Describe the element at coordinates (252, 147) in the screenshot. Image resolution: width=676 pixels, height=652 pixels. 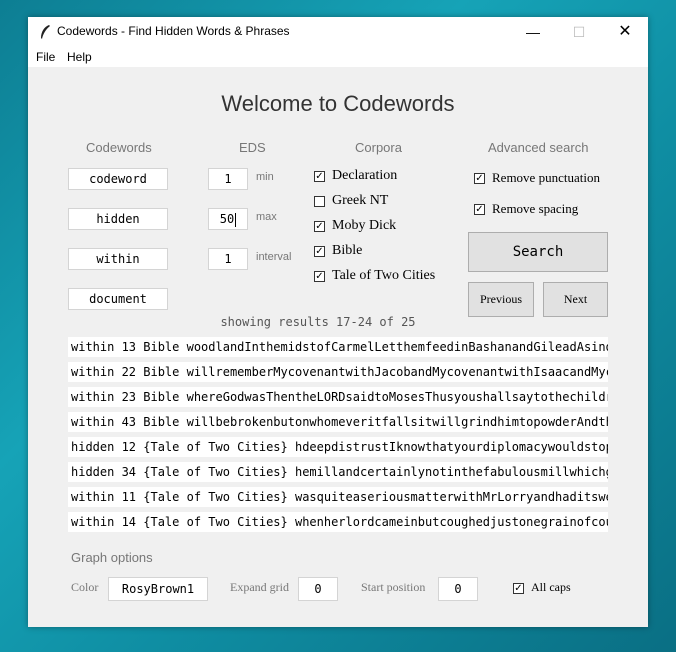
I see `eds-heading: EDS` at that location.